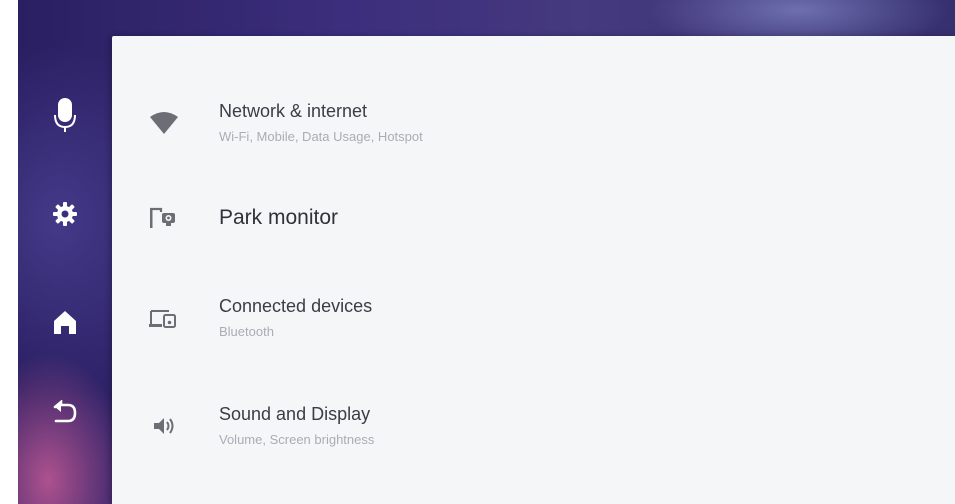  Describe the element at coordinates (279, 217) in the screenshot. I see `settings-item-title: Park monitor` at that location.